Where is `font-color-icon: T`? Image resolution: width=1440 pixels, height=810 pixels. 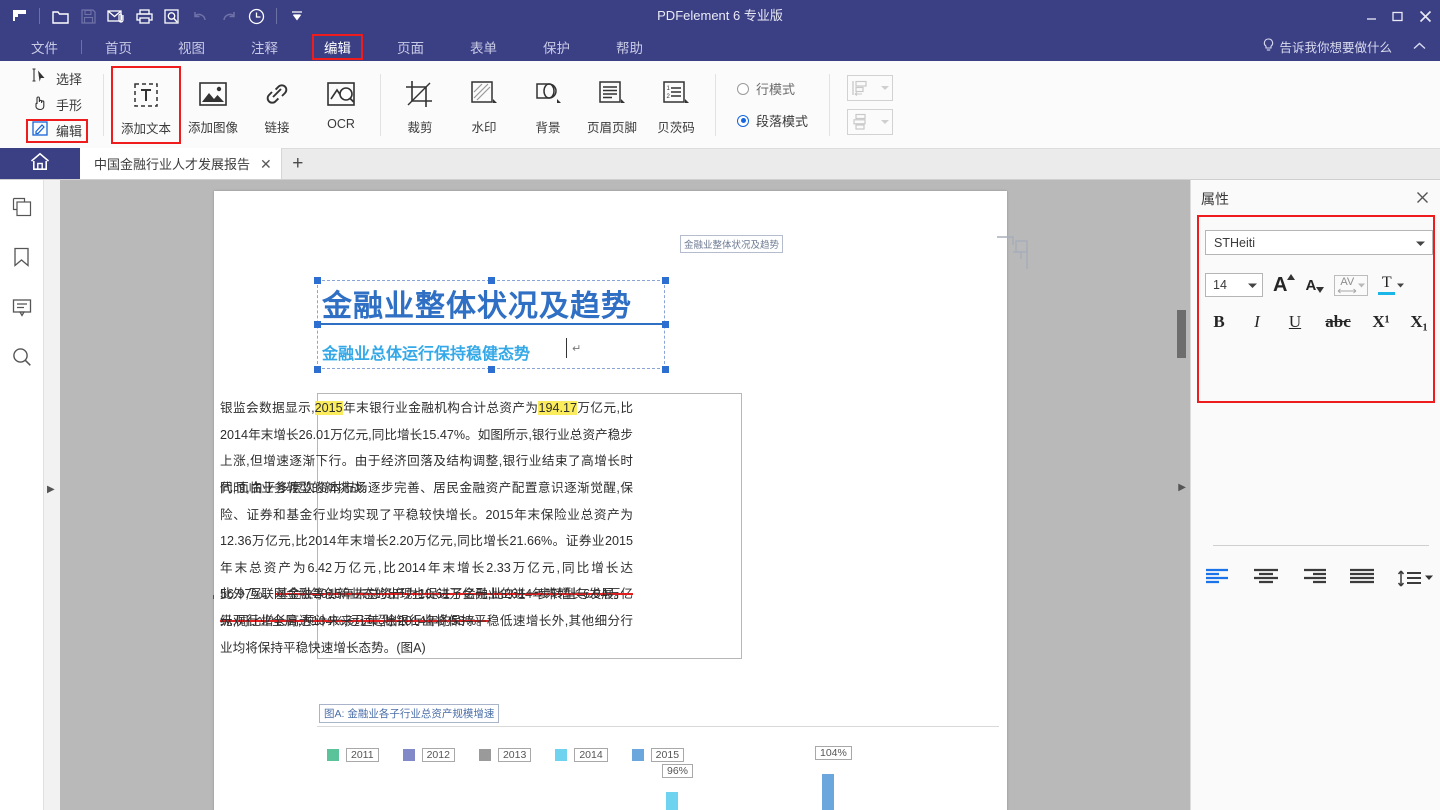 font-color-icon: T is located at coordinates (1391, 285).